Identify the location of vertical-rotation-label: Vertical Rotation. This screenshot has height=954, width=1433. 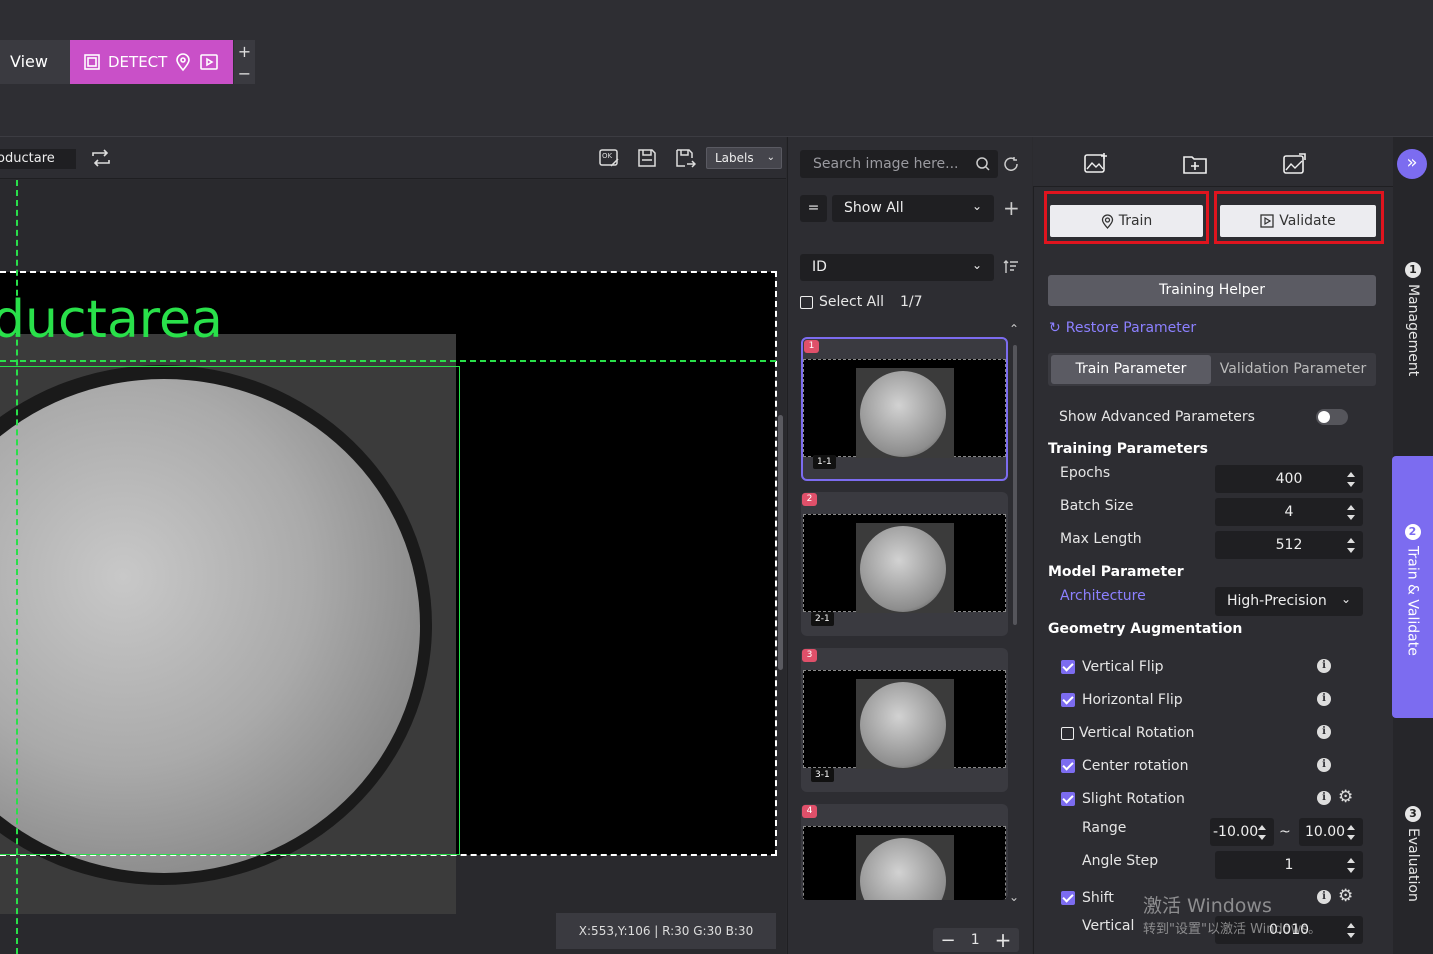
(1137, 733).